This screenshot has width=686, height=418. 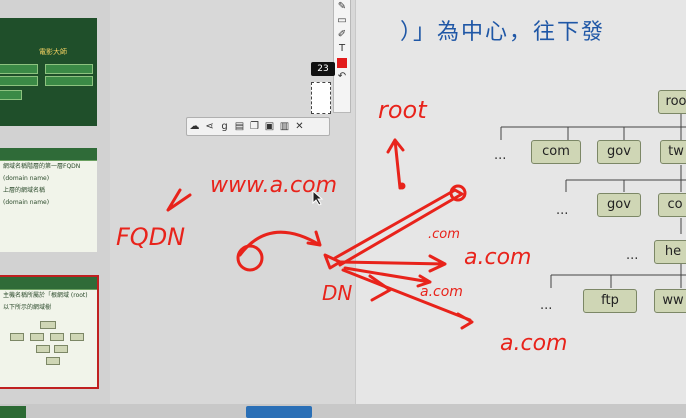 What do you see at coordinates (318, 198) in the screenshot?
I see `mouse-cursor-icon` at bounding box center [318, 198].